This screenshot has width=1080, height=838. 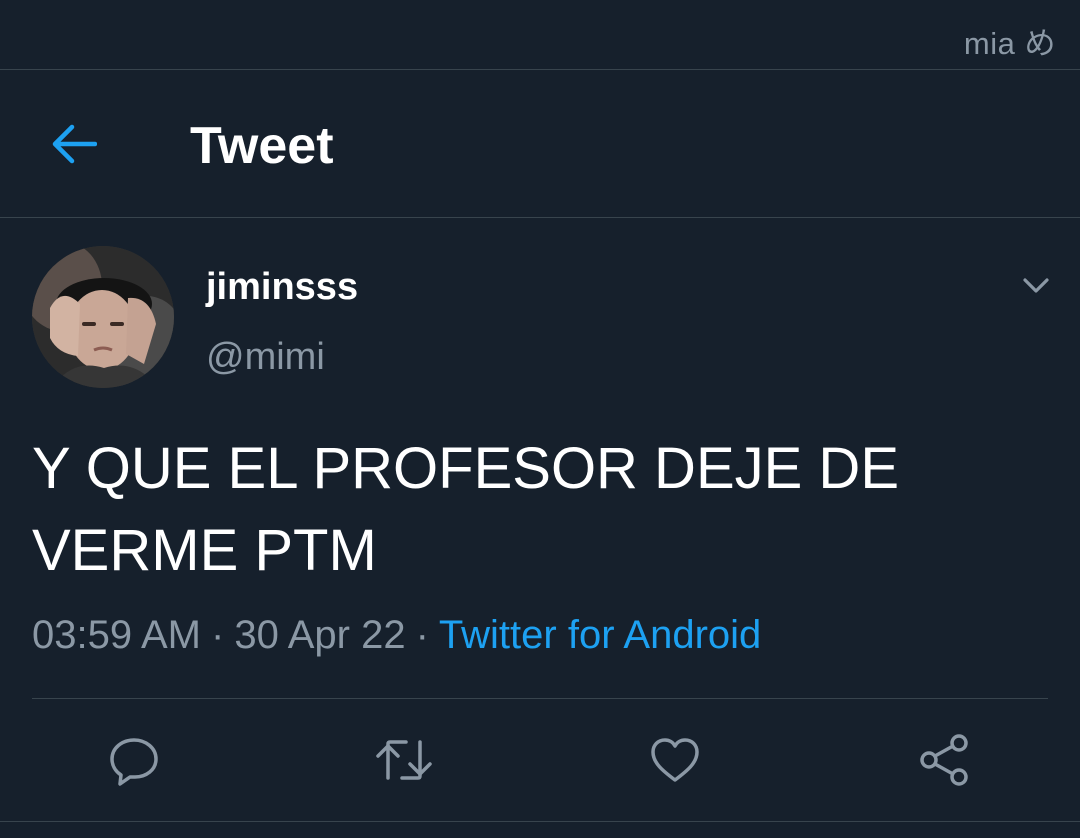 What do you see at coordinates (117, 635) in the screenshot?
I see `tweet-time: 03:59 AM` at bounding box center [117, 635].